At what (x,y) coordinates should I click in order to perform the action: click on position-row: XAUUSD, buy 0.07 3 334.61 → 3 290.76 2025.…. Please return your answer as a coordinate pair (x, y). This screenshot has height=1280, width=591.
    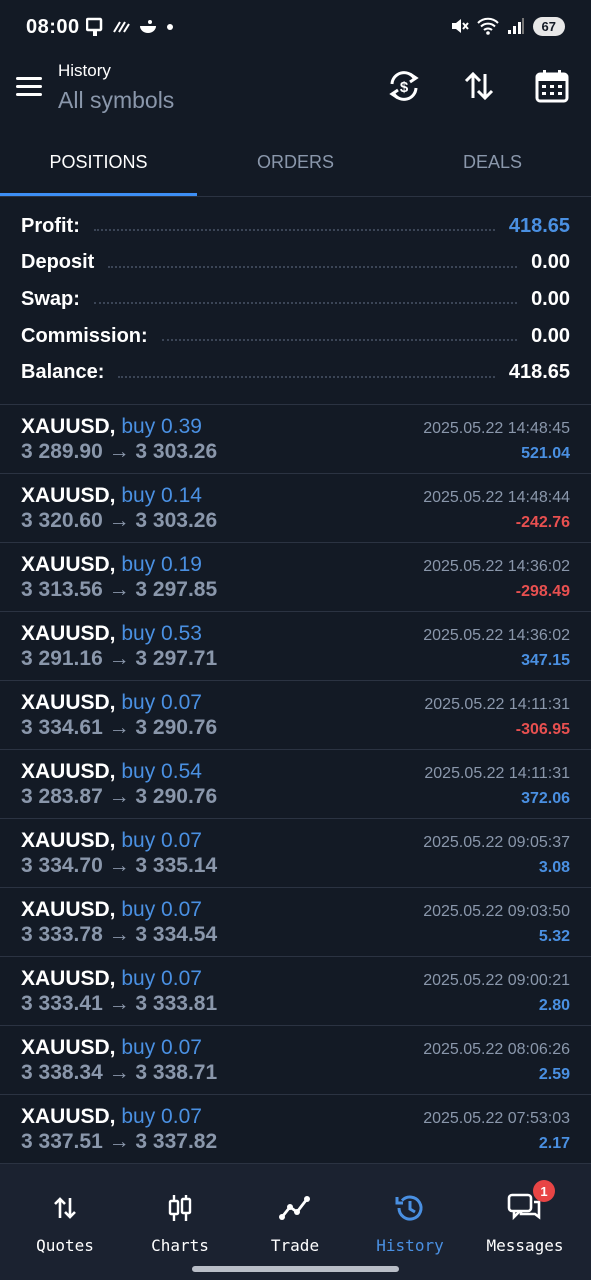
    Looking at the image, I should click on (295, 715).